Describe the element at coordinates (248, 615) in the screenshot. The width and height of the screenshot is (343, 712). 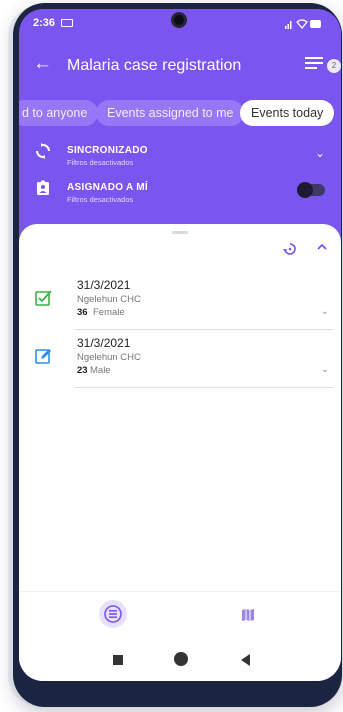
I see `map-icon` at that location.